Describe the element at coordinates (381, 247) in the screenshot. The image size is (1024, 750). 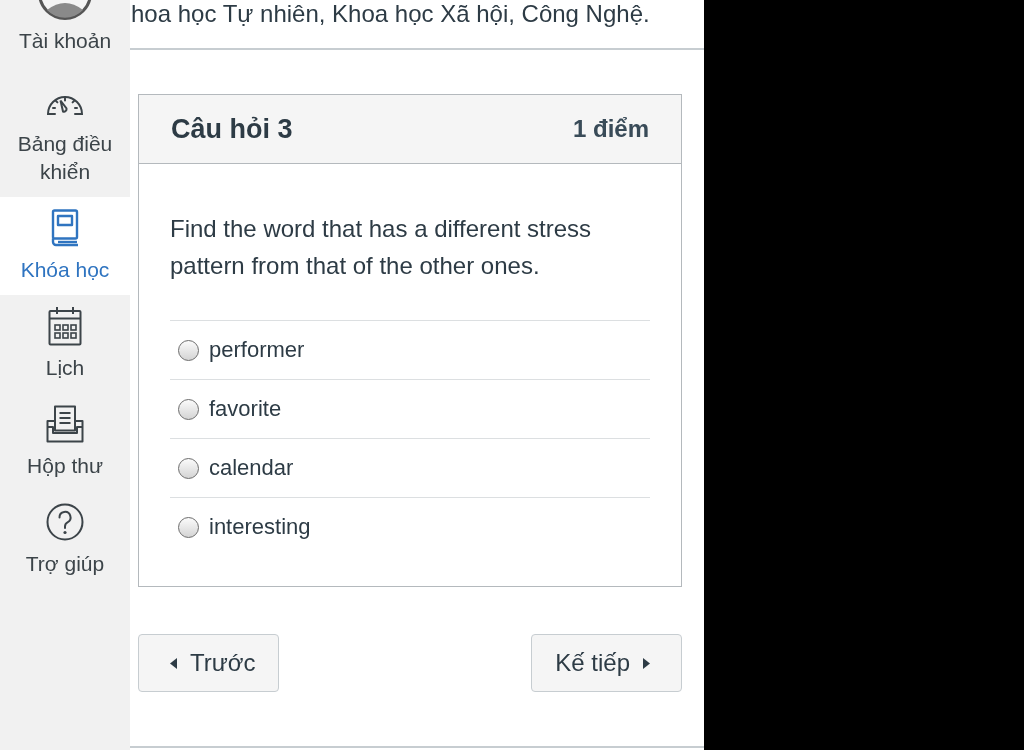
I see `question-text: Find the word that has a different stress pattern from that of the other ones.` at that location.